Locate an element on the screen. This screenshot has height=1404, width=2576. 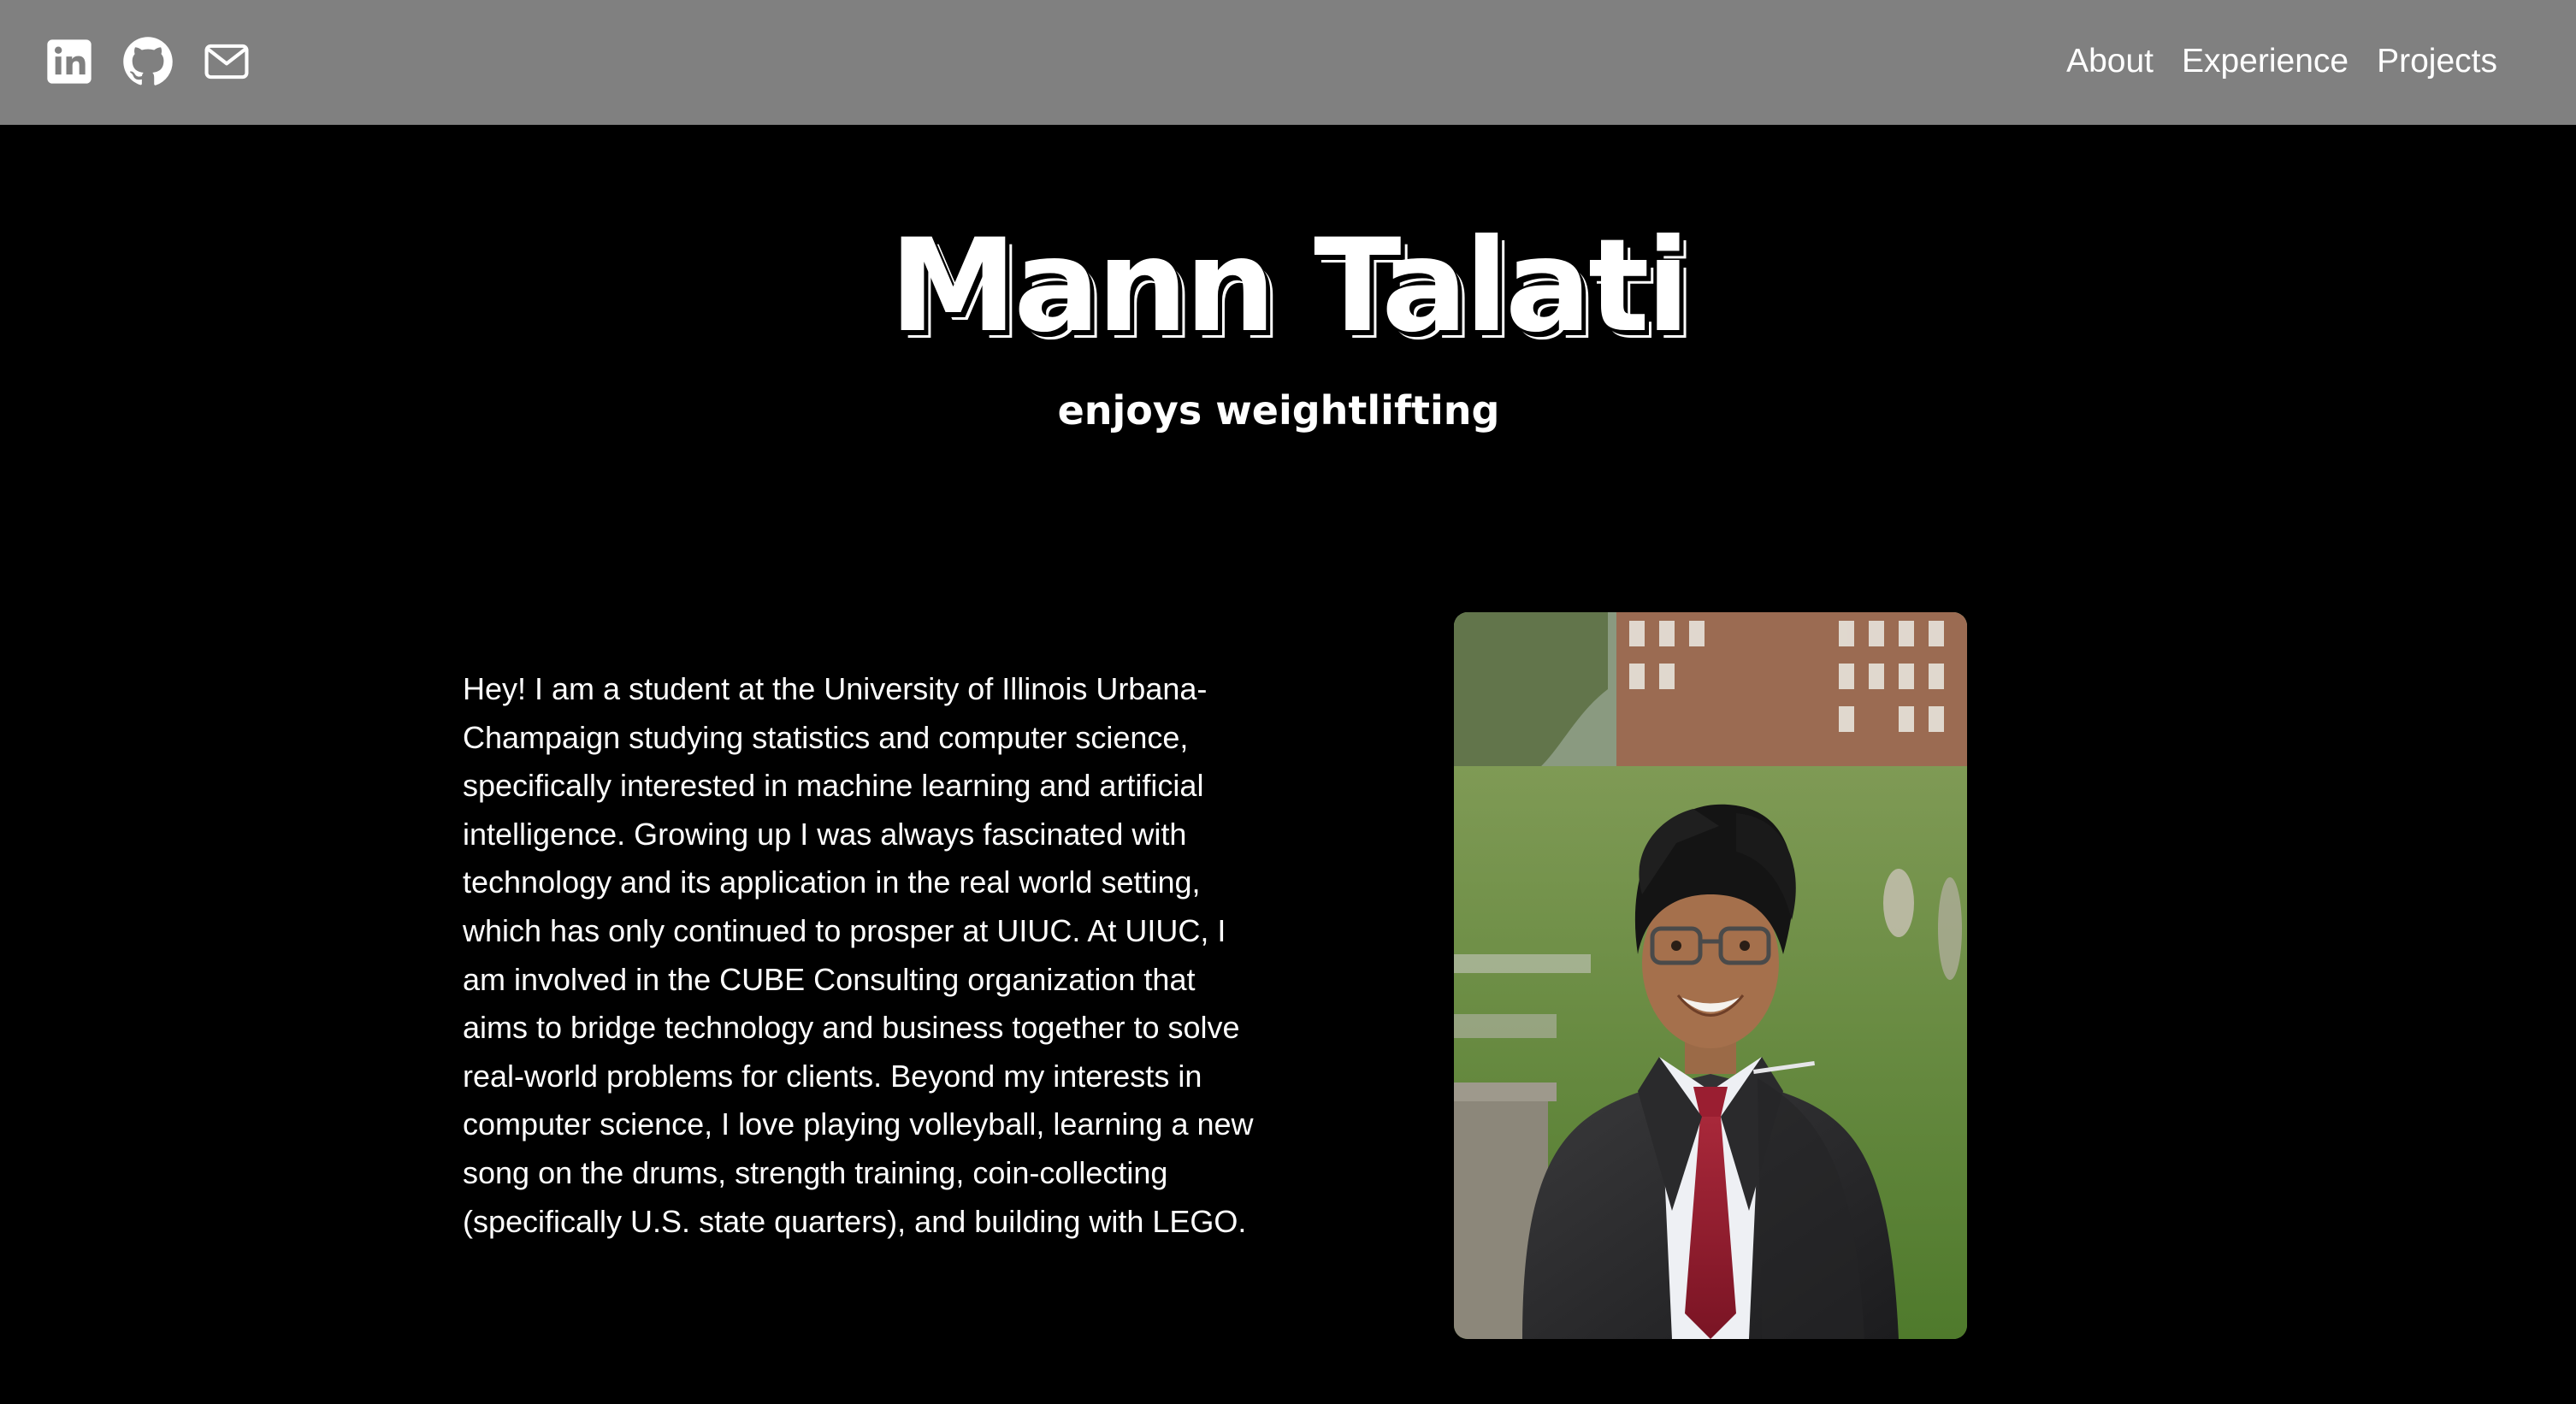
hero-tagline: enjoys weightlifting is located at coordinates (1278, 410).